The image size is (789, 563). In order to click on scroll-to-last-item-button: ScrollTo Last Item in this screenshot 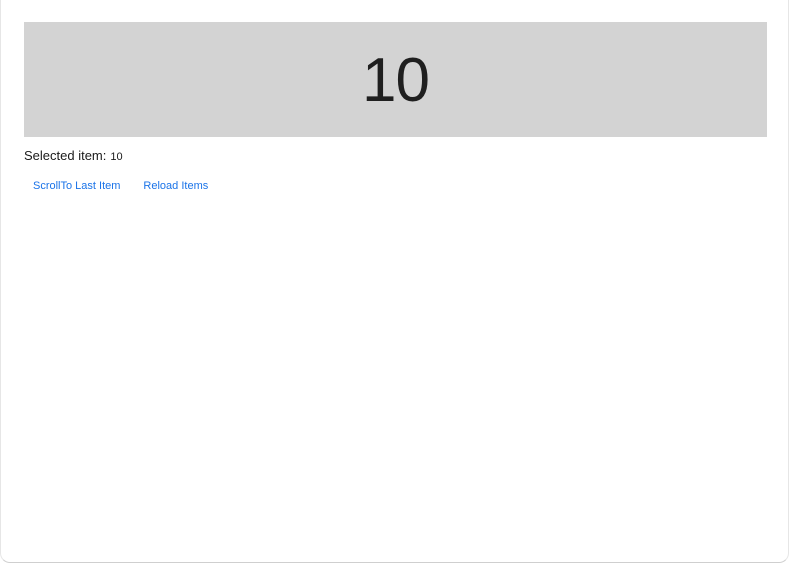, I will do `click(76, 186)`.